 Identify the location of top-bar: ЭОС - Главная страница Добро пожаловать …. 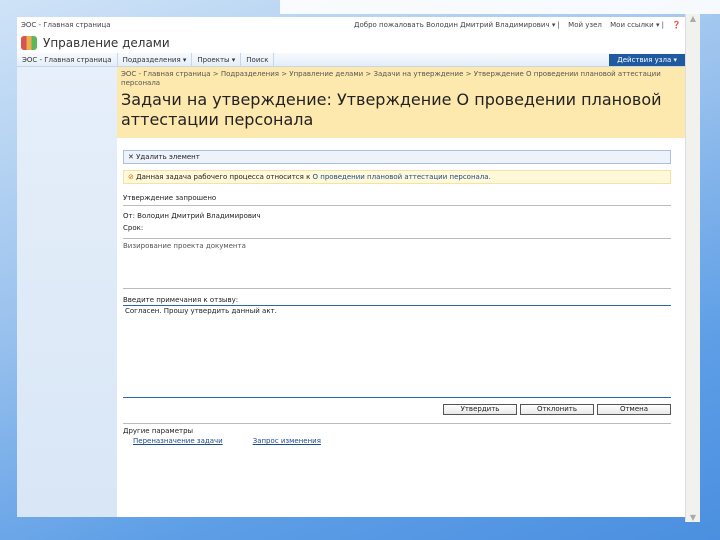
(351, 25).